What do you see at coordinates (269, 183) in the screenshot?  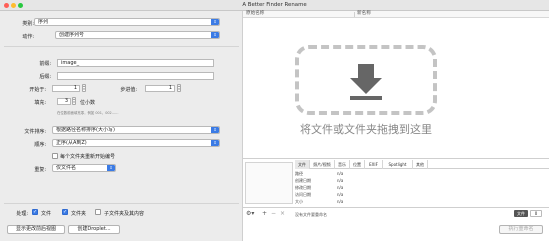 I see `thumbnail-preview` at bounding box center [269, 183].